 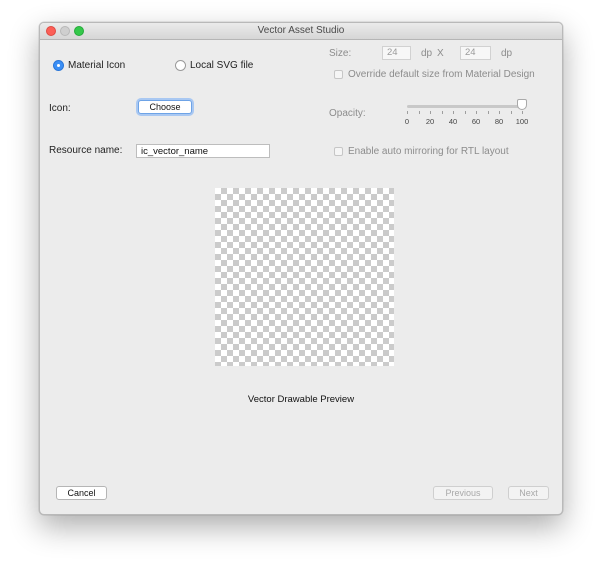 What do you see at coordinates (304, 277) in the screenshot?
I see `vector-drawable-preview` at bounding box center [304, 277].